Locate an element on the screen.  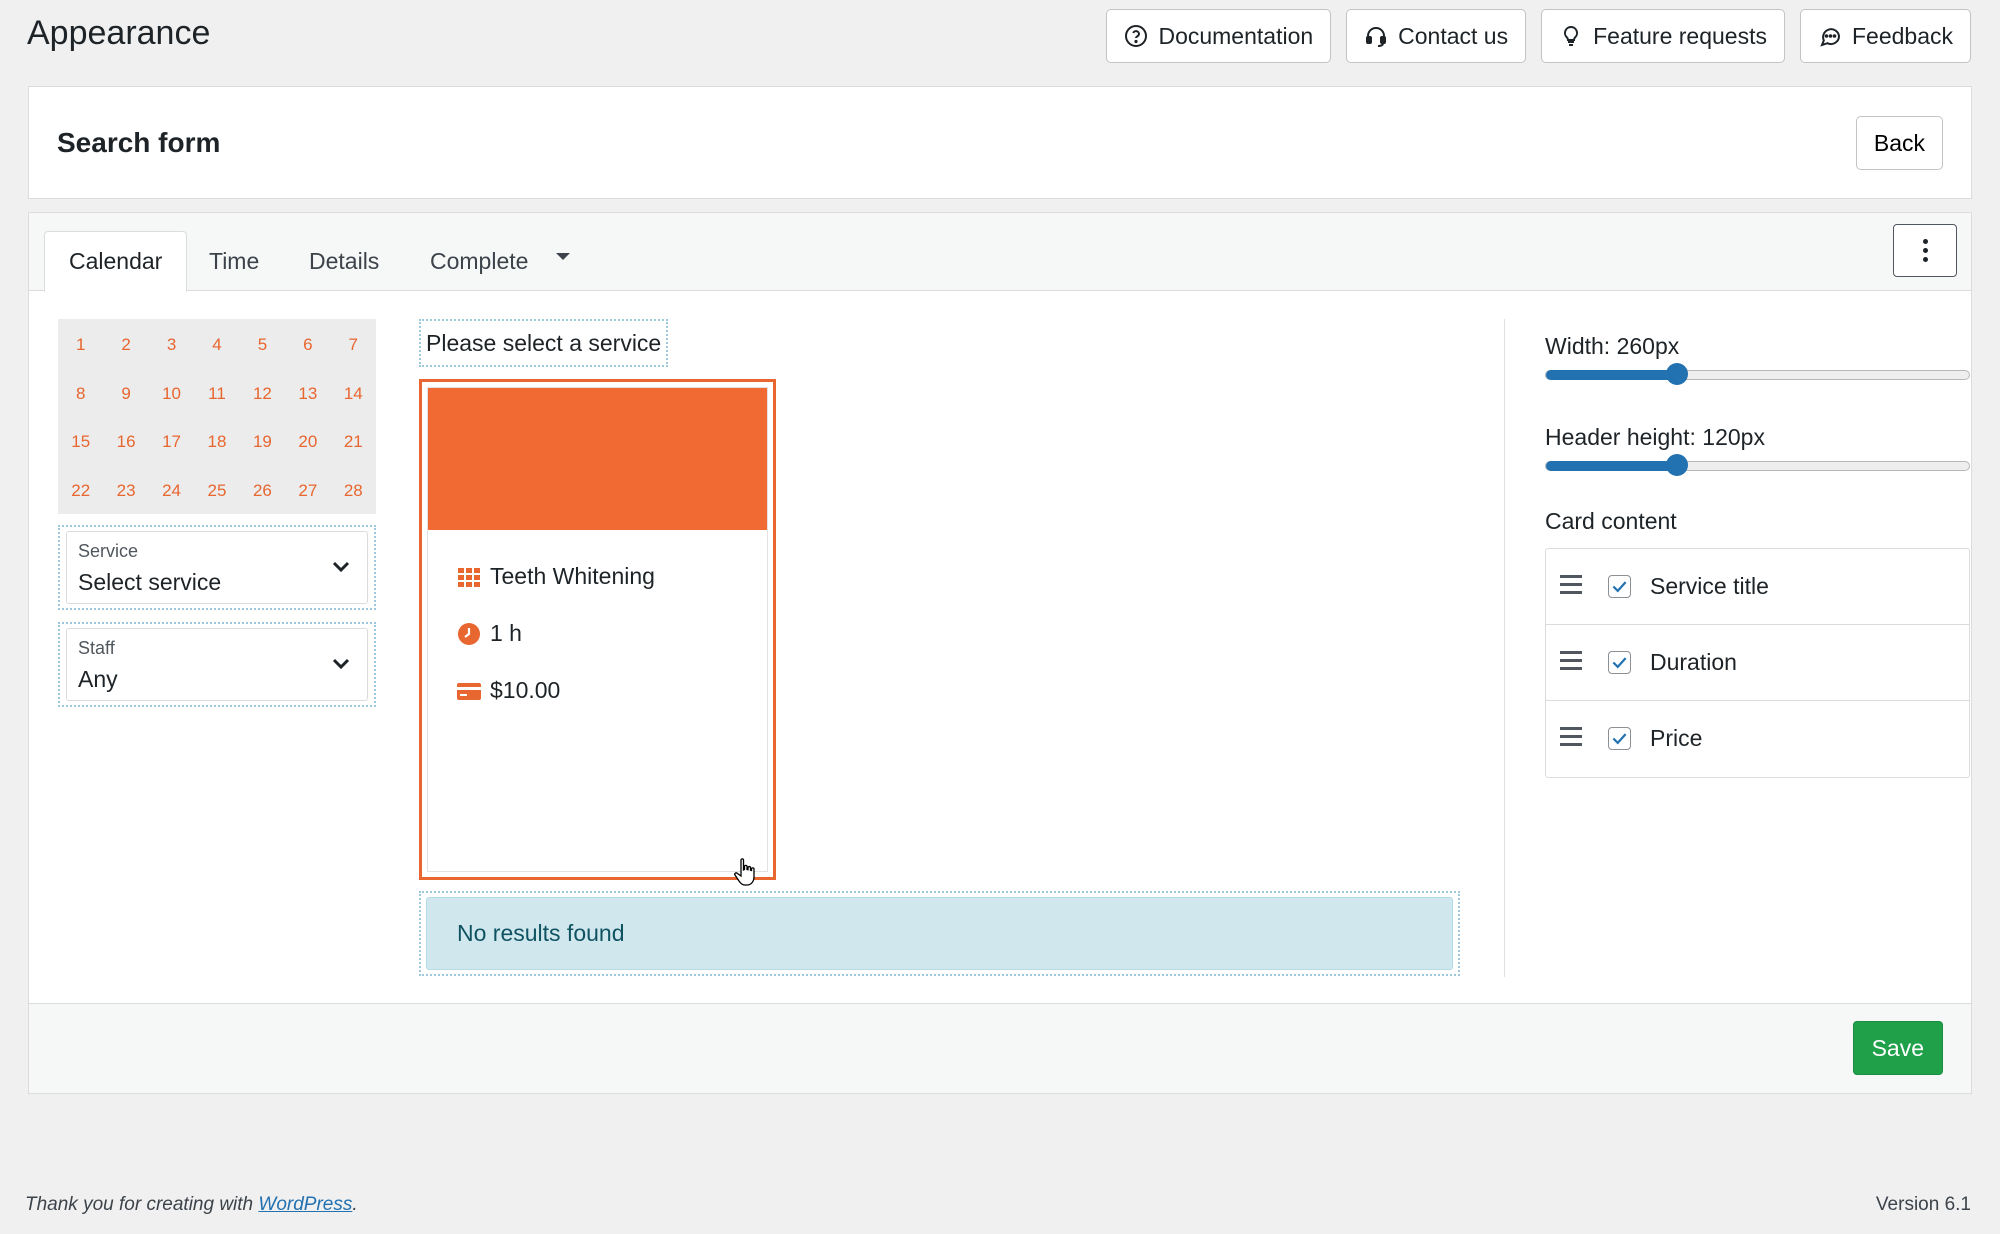
calendar-day: 23 is located at coordinates (125, 491).